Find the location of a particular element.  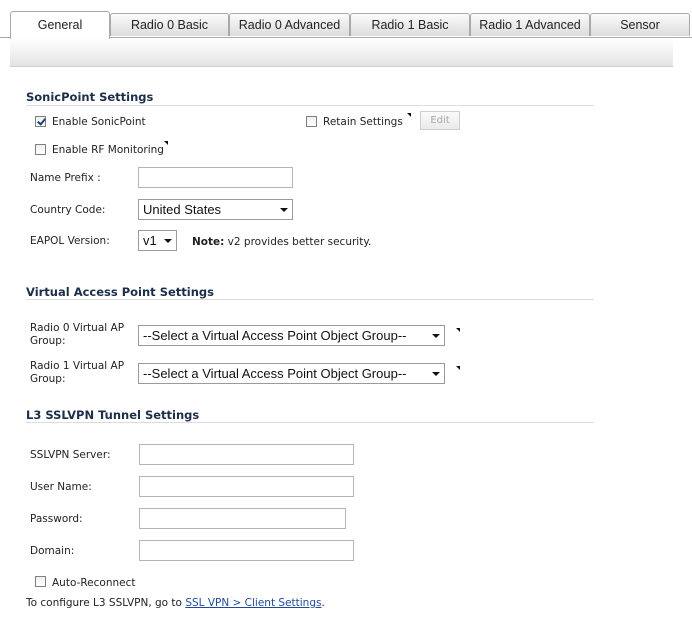

password-label: Password: is located at coordinates (56, 519).